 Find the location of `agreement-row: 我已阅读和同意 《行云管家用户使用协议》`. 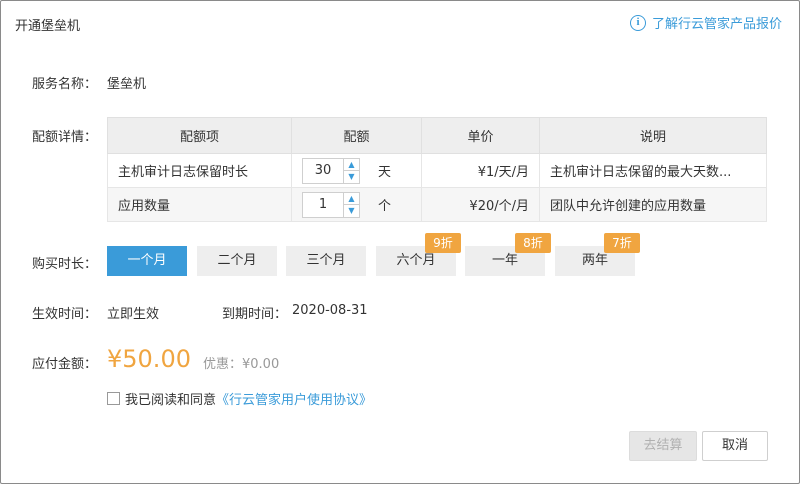

agreement-row: 我已阅读和同意 《行云管家用户使用协议》 is located at coordinates (239, 398).